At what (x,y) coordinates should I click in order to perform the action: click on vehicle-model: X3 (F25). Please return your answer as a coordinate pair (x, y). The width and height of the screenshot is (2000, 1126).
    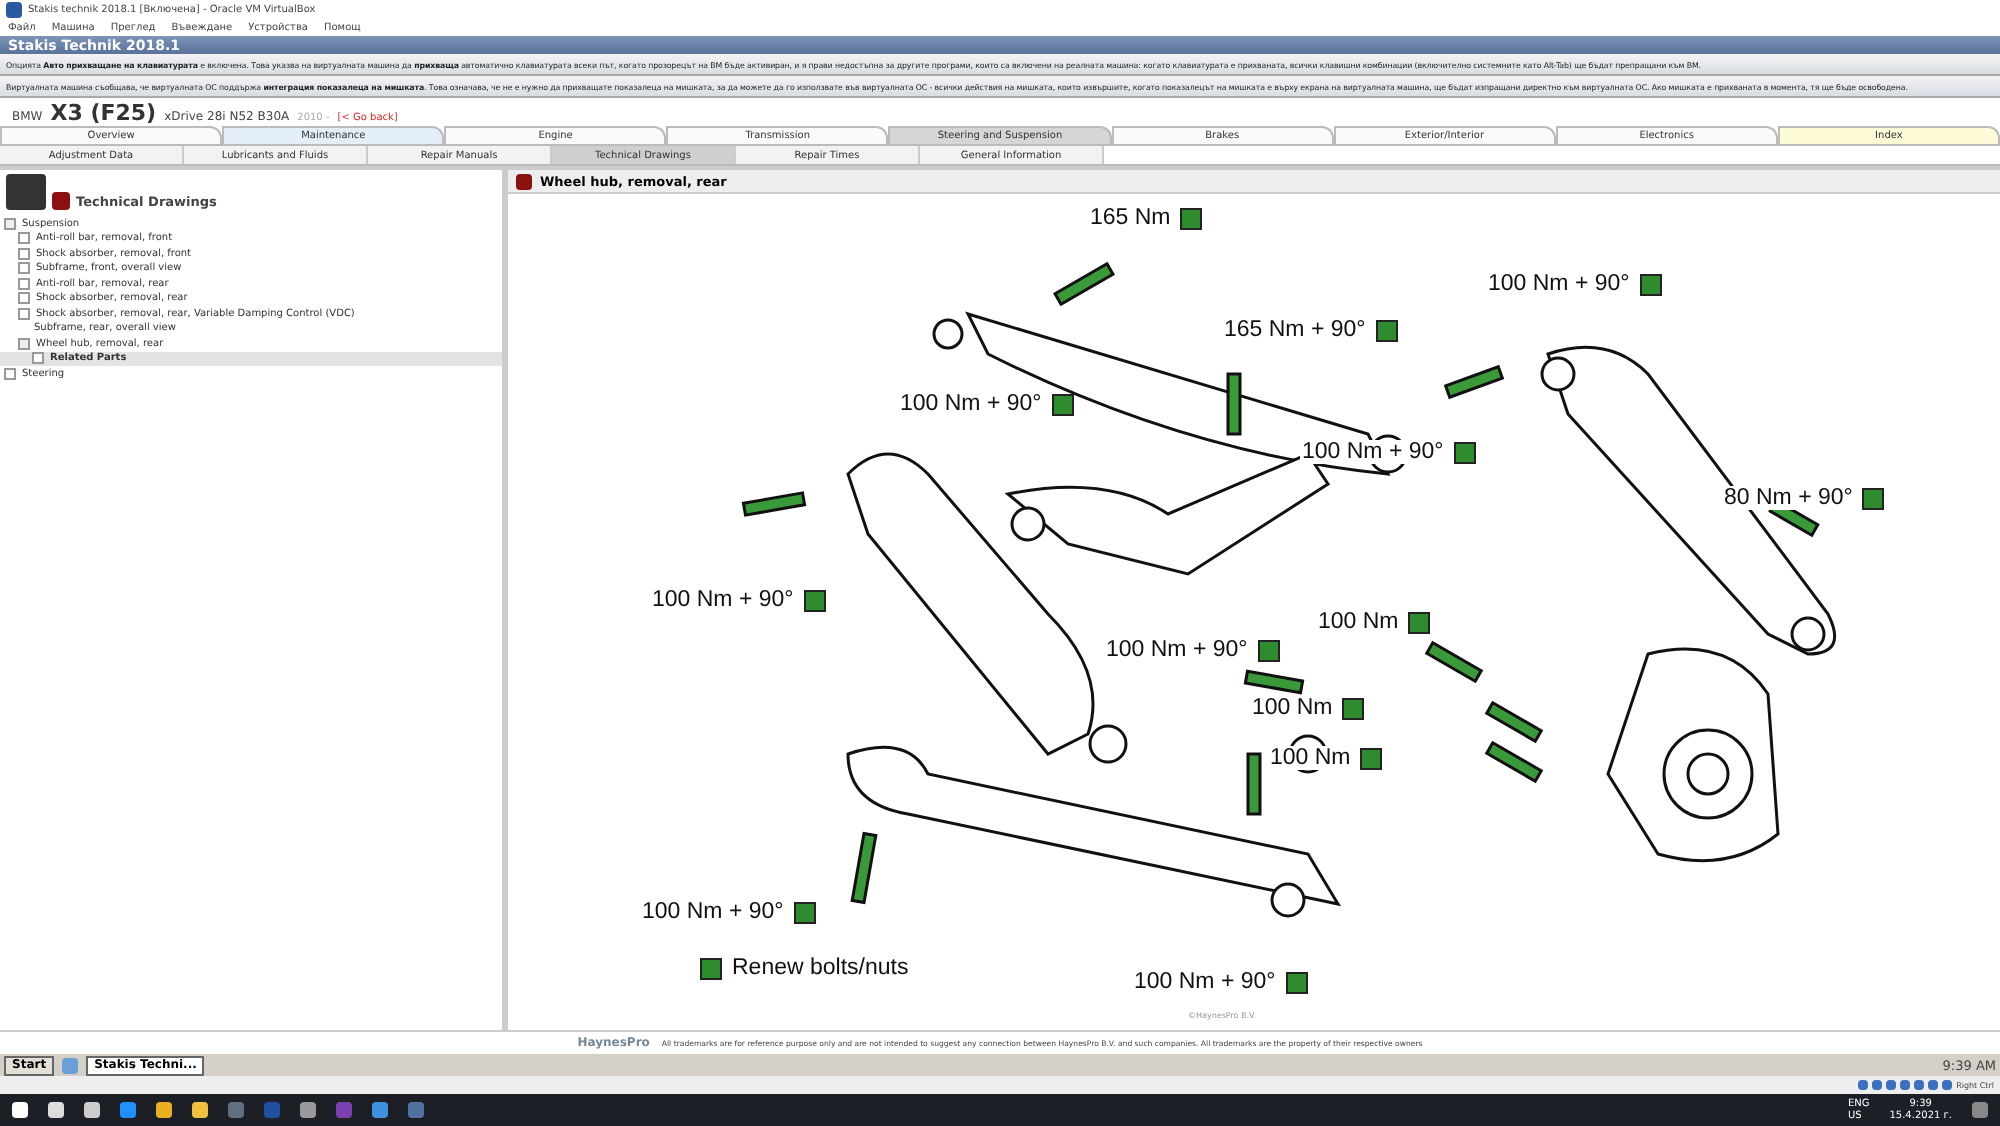
    Looking at the image, I should click on (103, 113).